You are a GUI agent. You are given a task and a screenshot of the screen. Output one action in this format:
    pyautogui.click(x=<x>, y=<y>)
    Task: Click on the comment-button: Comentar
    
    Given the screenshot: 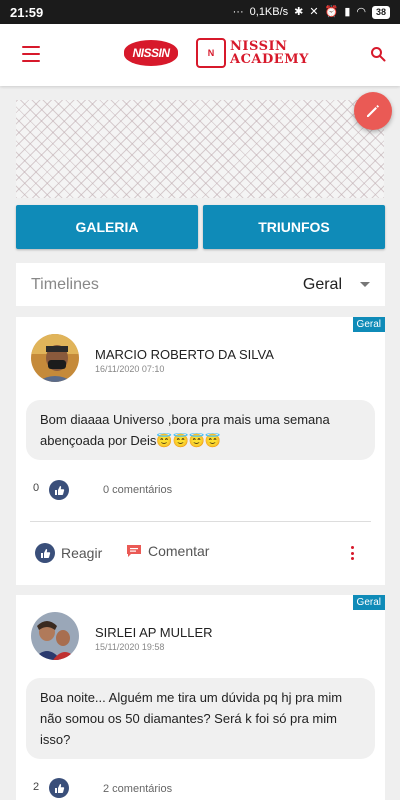 What is the action you would take?
    pyautogui.click(x=167, y=551)
    